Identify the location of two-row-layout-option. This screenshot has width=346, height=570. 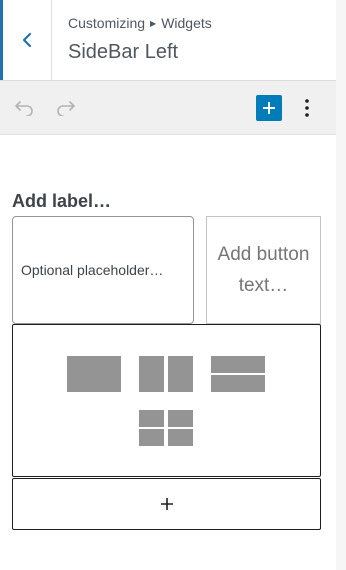
(238, 374).